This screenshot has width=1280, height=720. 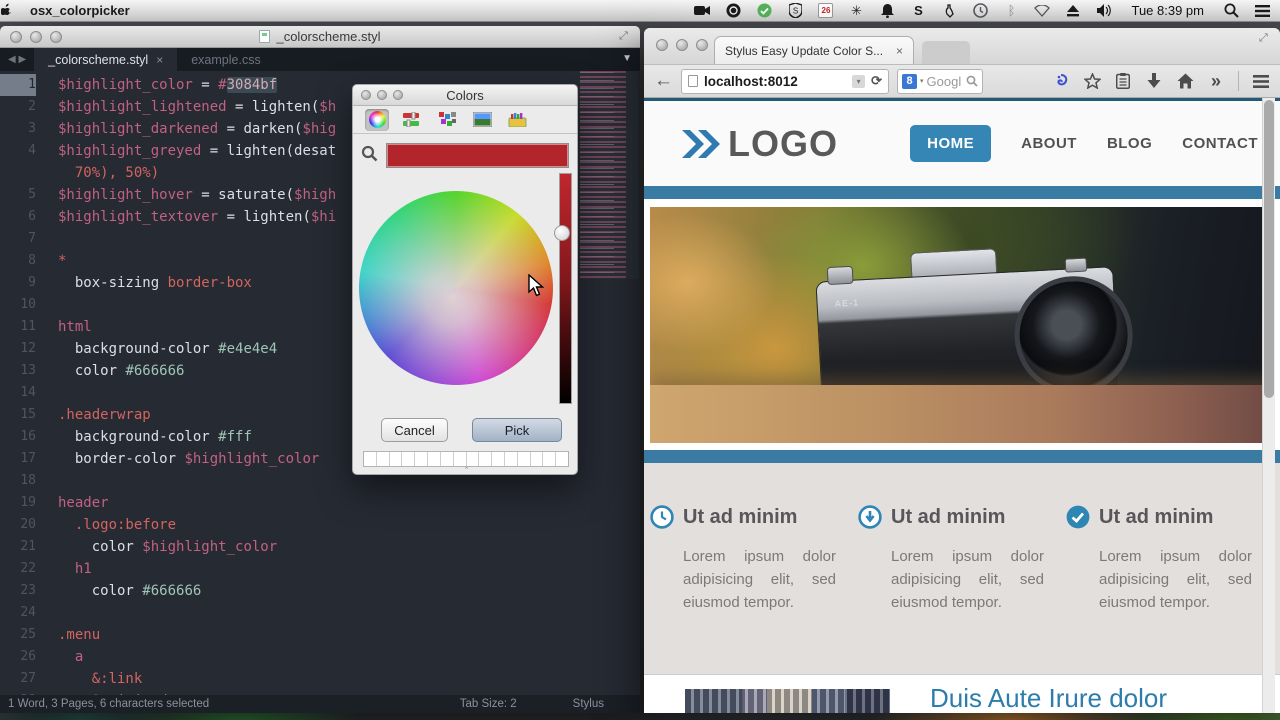 What do you see at coordinates (663, 81) in the screenshot?
I see `back-button: ←` at bounding box center [663, 81].